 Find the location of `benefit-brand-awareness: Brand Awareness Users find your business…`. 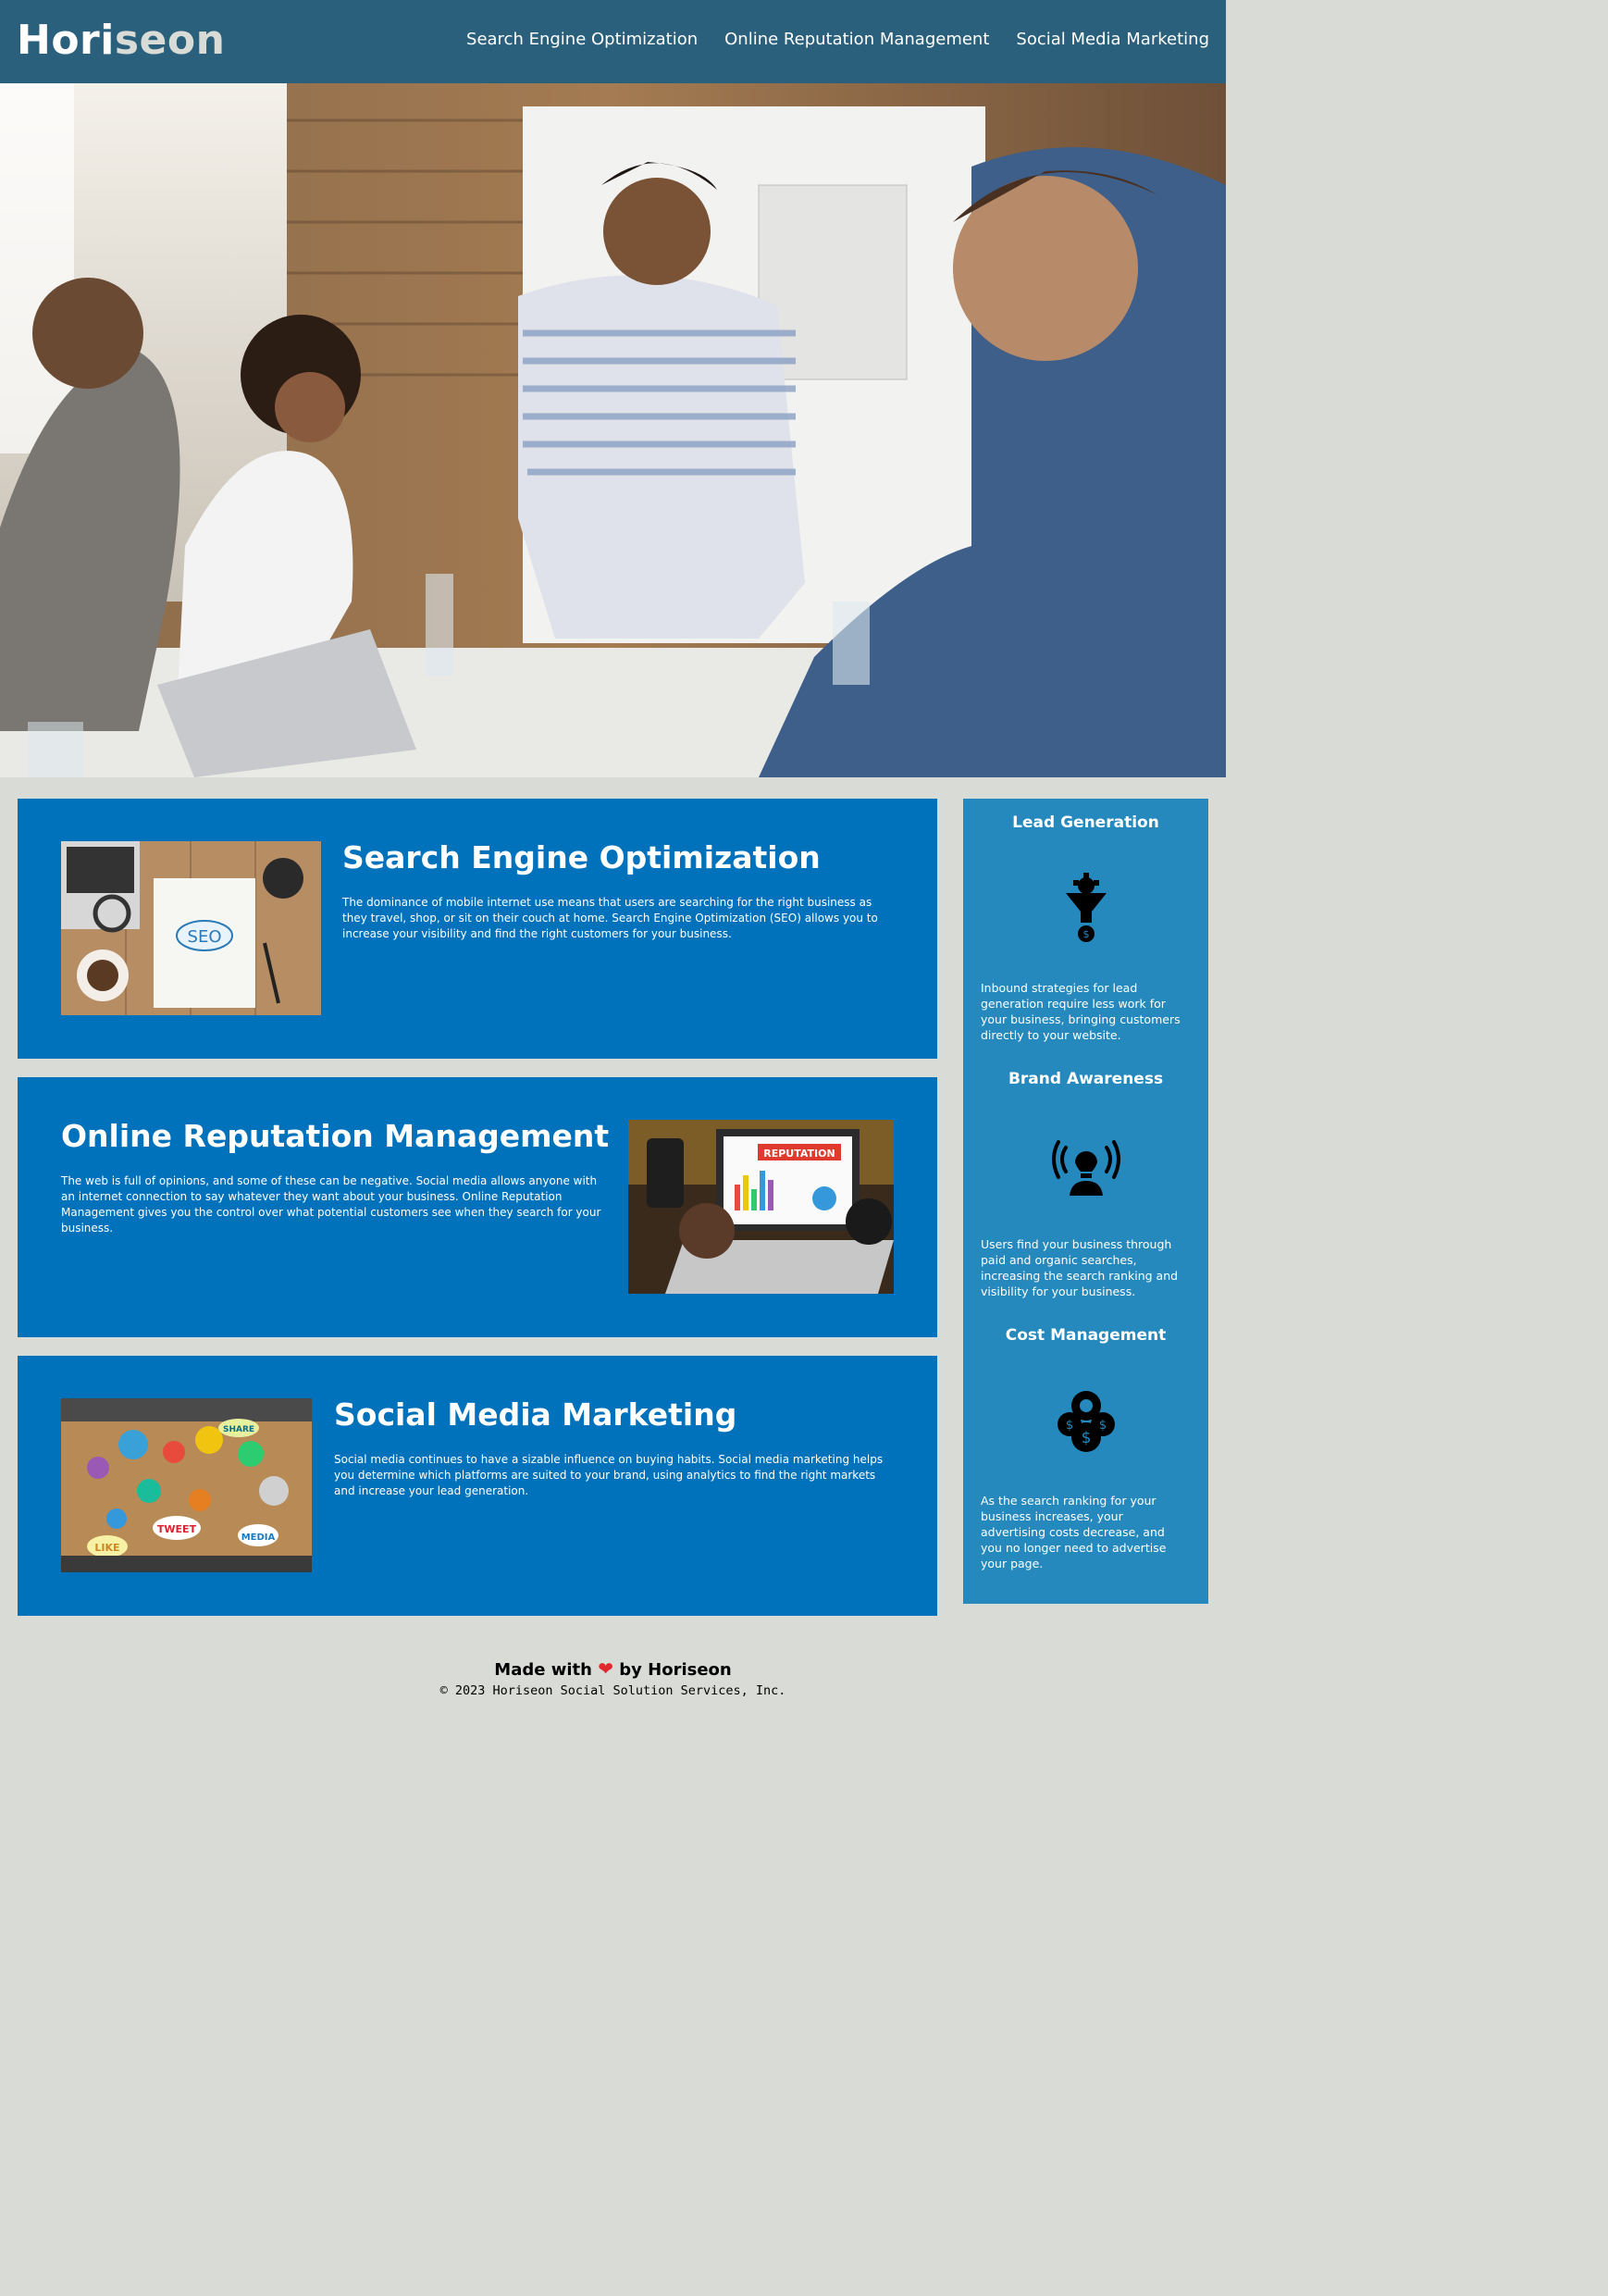

benefit-brand-awareness: Brand Awareness Users find your business… is located at coordinates (1085, 1183).